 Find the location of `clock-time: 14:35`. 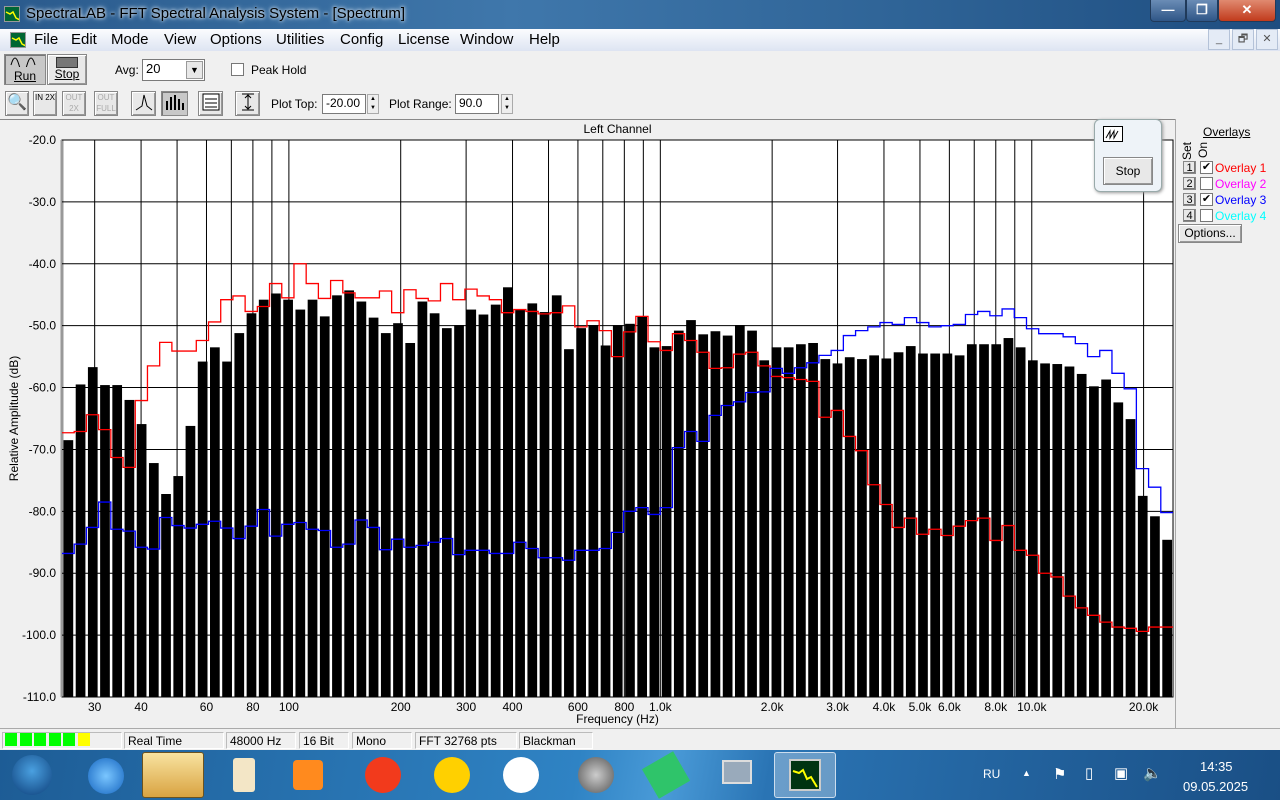

clock-time: 14:35 is located at coordinates (1216, 766).